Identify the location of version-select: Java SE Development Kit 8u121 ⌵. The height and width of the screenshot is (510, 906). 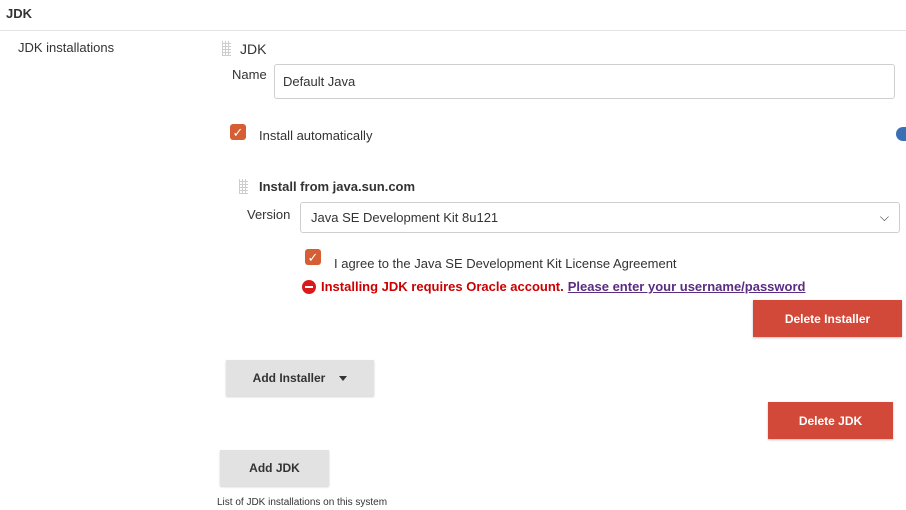
(600, 217).